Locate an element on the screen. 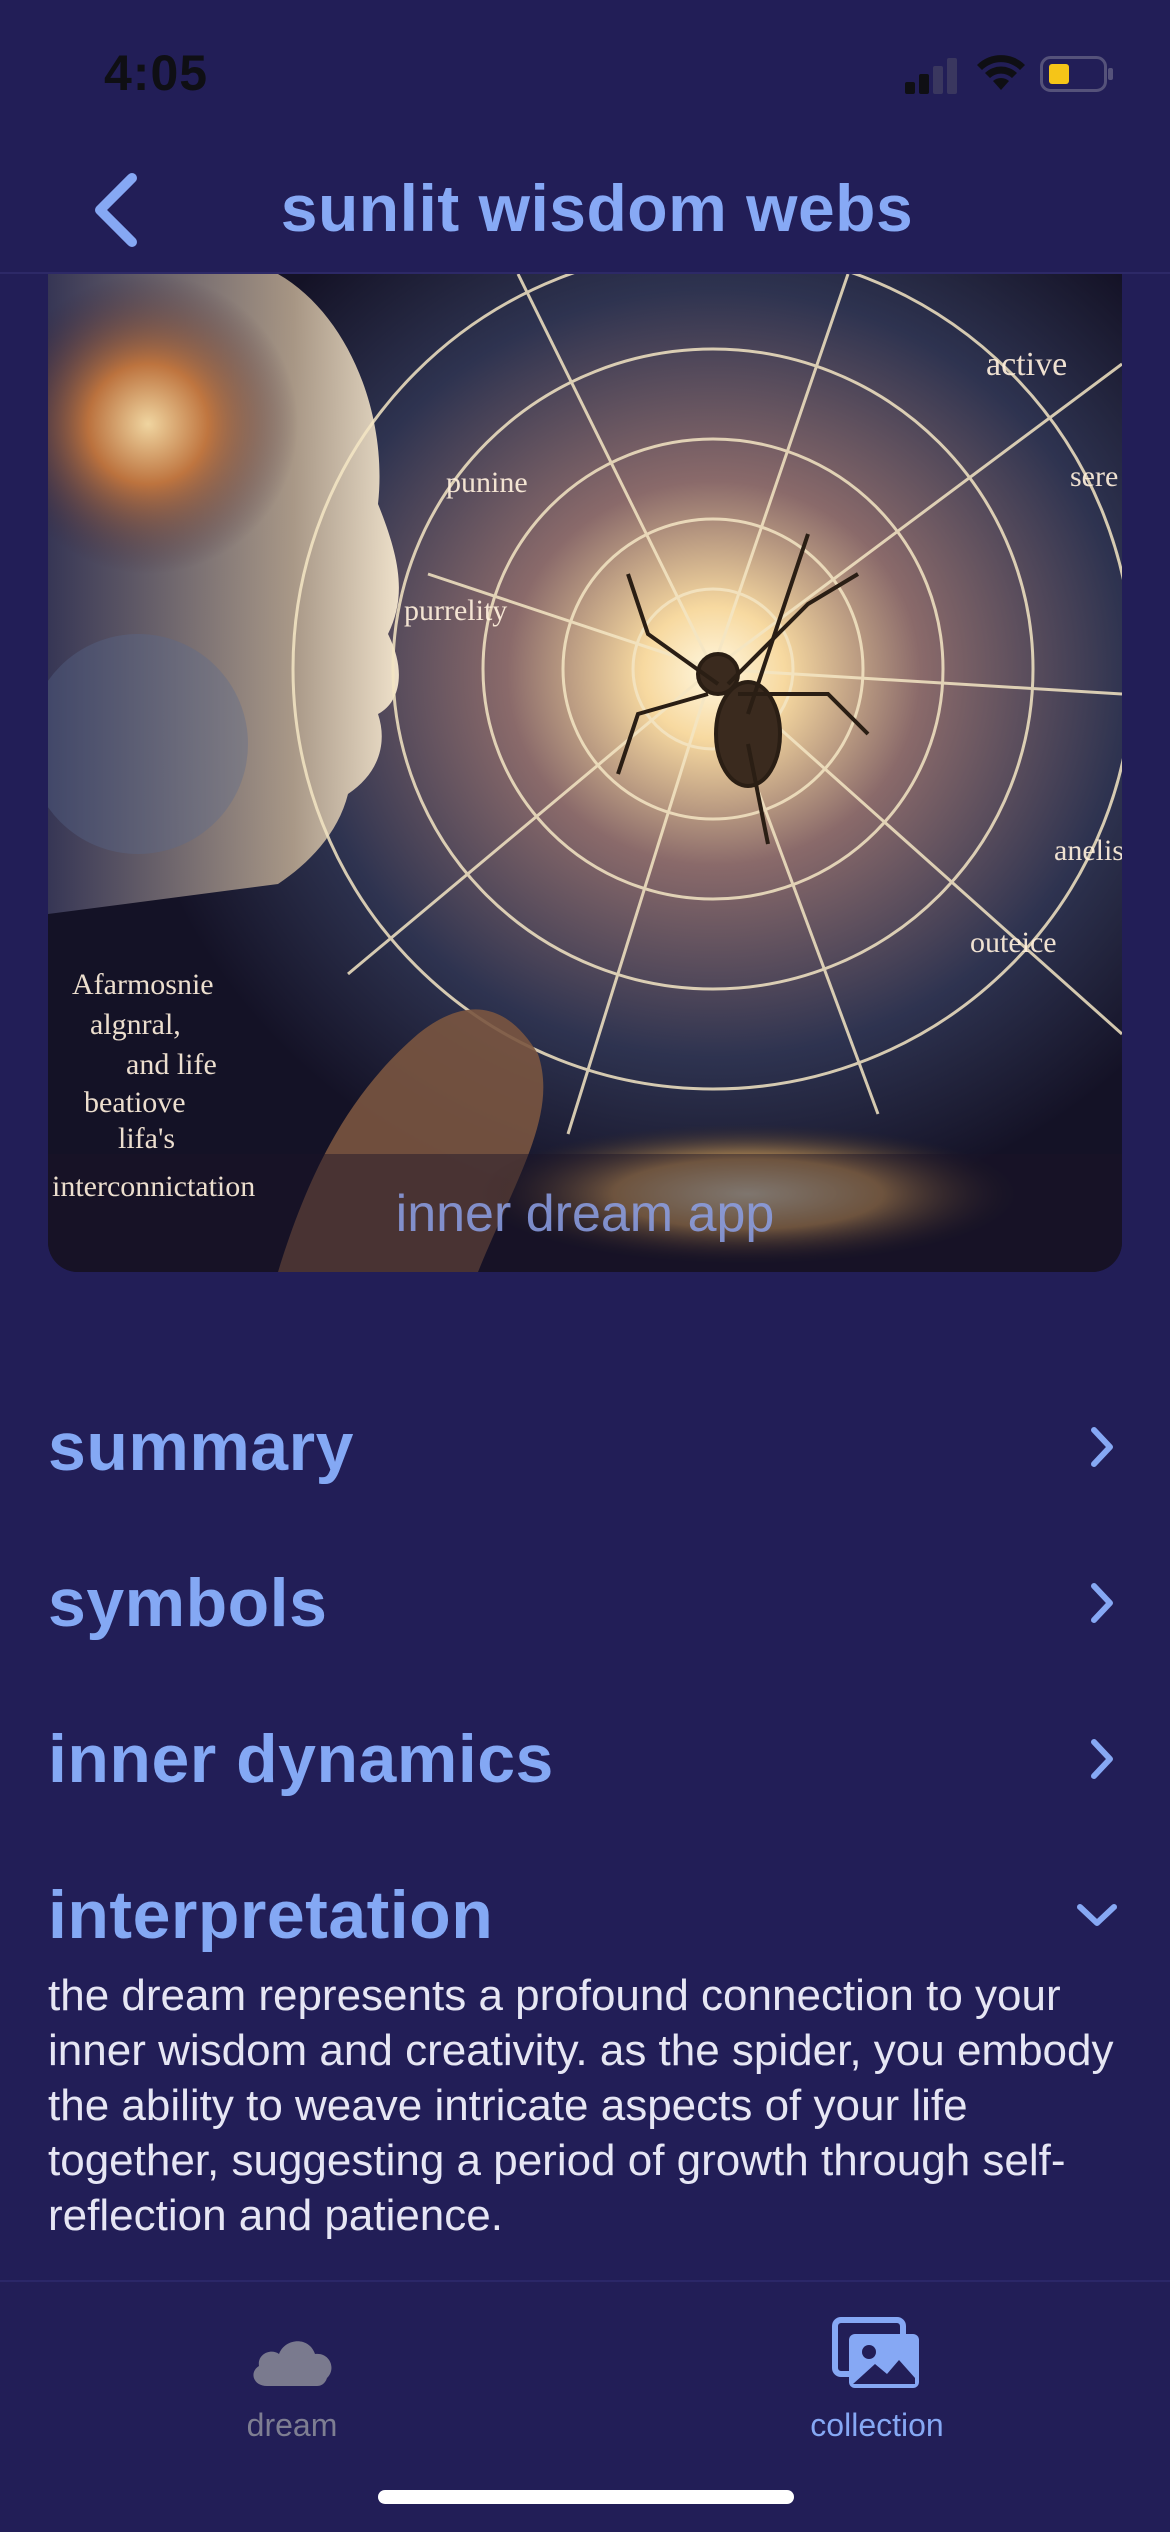 The width and height of the screenshot is (1170, 2532). section-label: symbols is located at coordinates (188, 1603).